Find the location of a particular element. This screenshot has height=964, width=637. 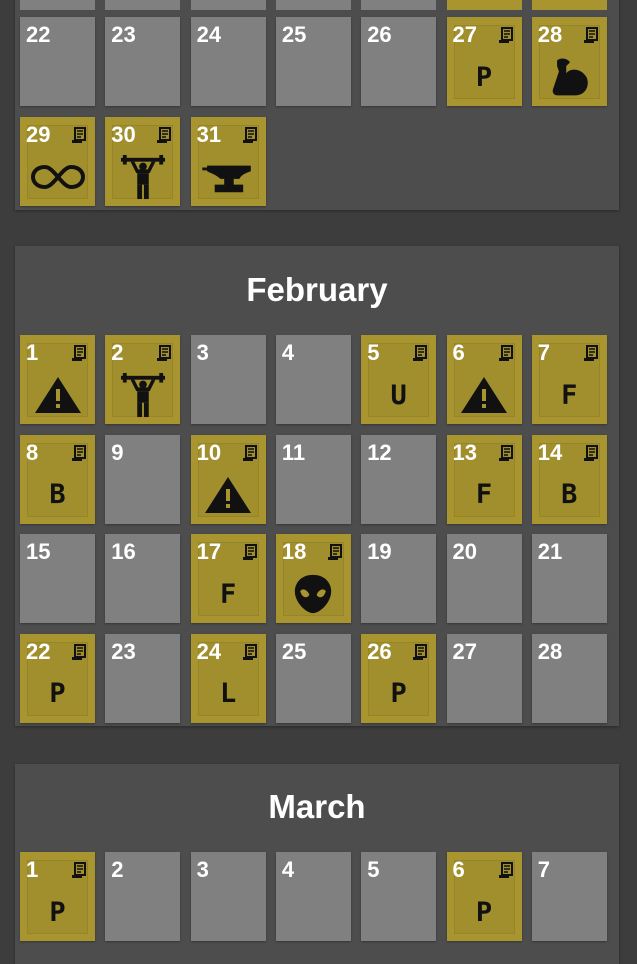

day-cell: 8B is located at coordinates (57, 479).